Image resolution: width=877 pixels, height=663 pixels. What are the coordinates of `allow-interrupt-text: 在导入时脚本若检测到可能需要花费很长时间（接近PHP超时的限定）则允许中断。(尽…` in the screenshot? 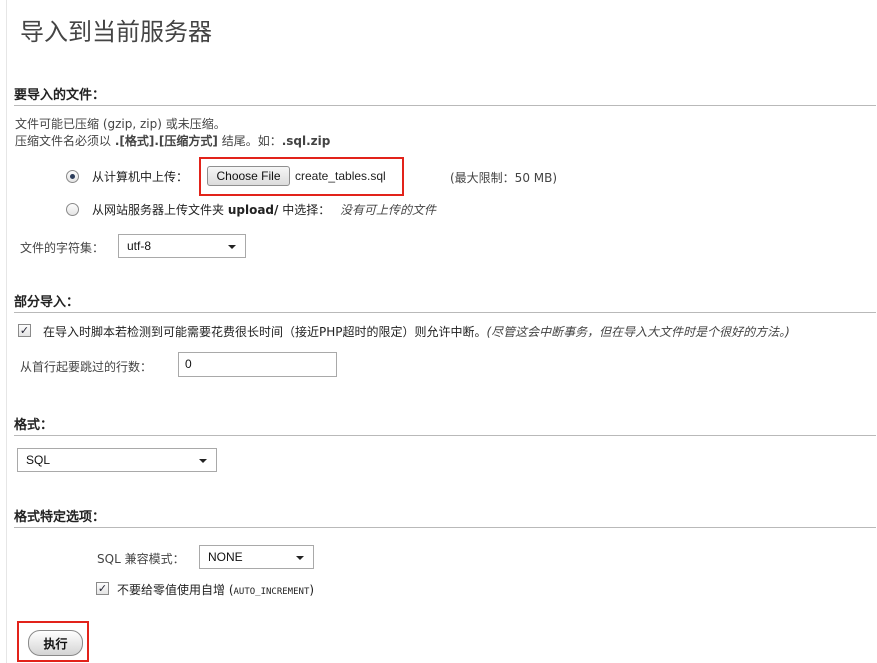 It's located at (416, 331).